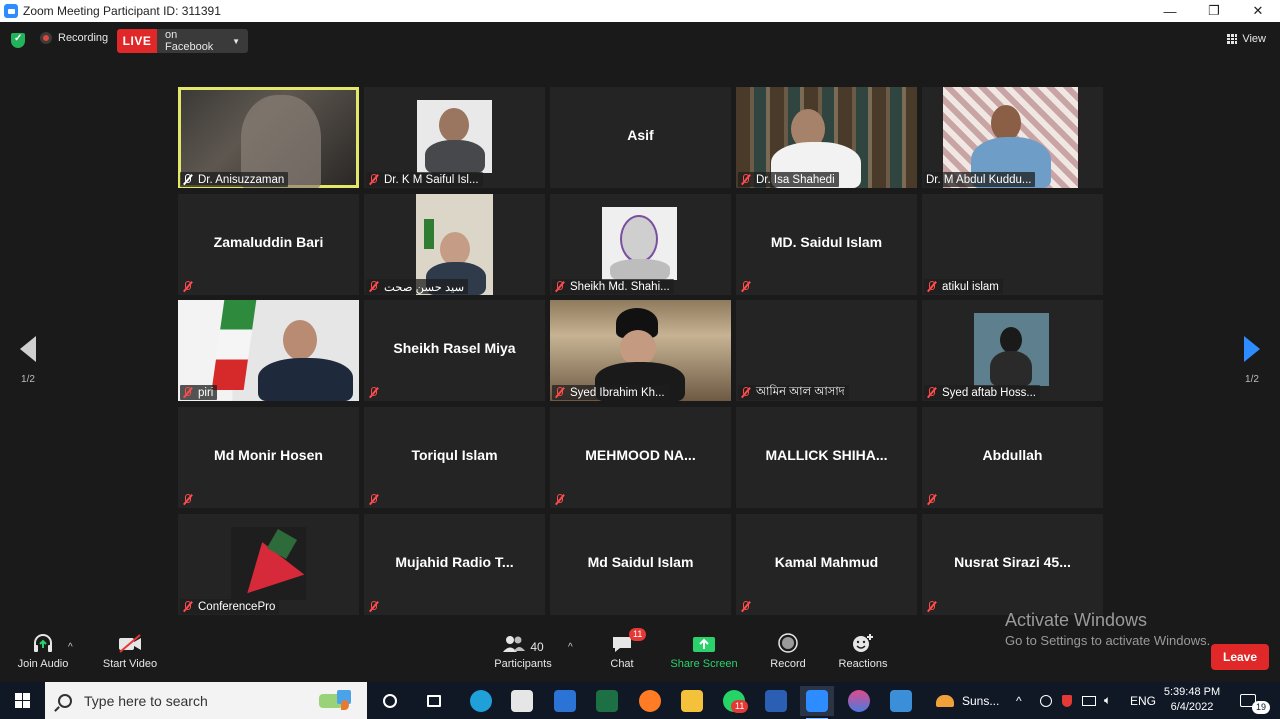 The width and height of the screenshot is (1280, 719). What do you see at coordinates (28, 349) in the screenshot?
I see `arrow-left-icon` at bounding box center [28, 349].